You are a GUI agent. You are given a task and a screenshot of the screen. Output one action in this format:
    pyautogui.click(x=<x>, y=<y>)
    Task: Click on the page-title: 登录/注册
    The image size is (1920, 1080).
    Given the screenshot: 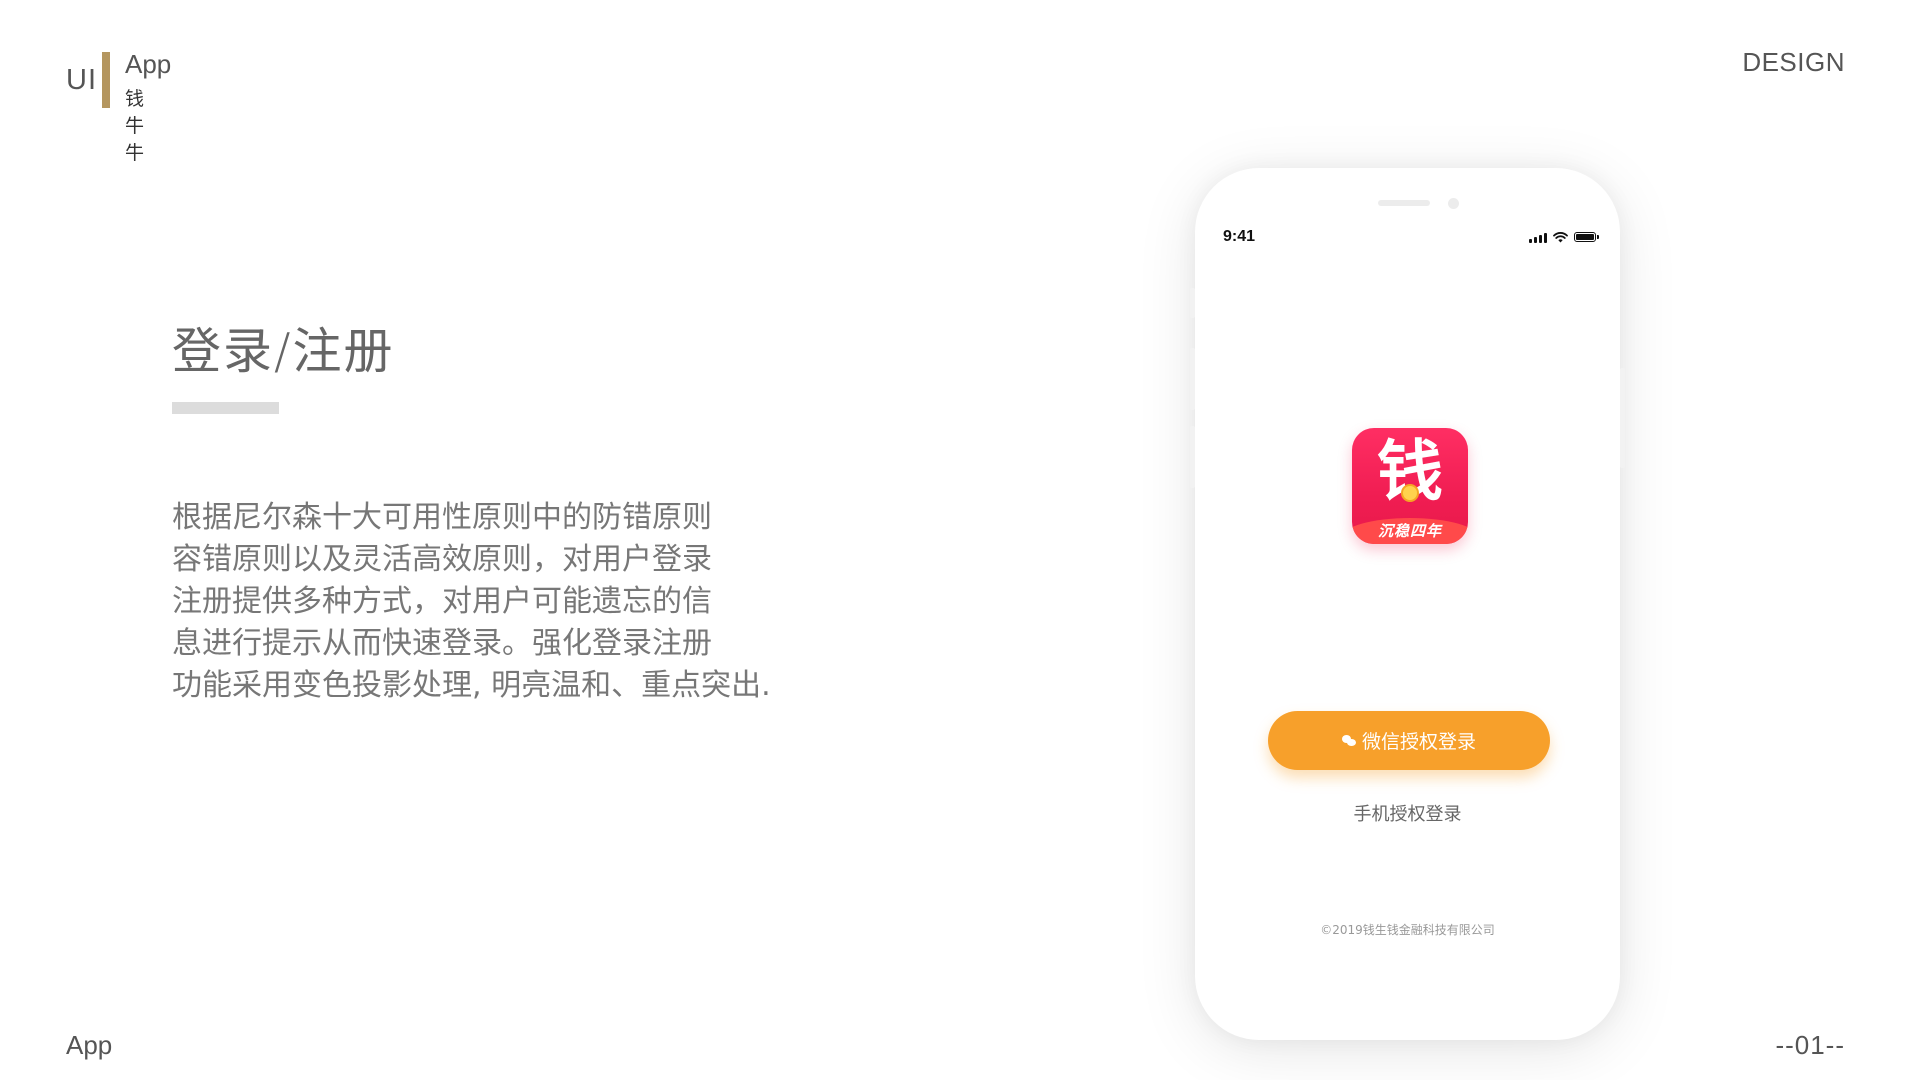 What is the action you would take?
    pyautogui.click(x=283, y=351)
    